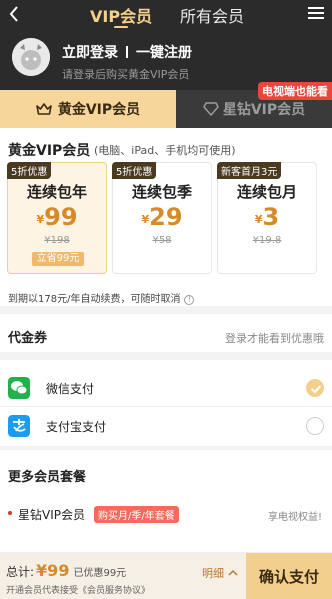 The width and height of the screenshot is (332, 599). What do you see at coordinates (10, 513) in the screenshot?
I see `bullet-dot` at bounding box center [10, 513].